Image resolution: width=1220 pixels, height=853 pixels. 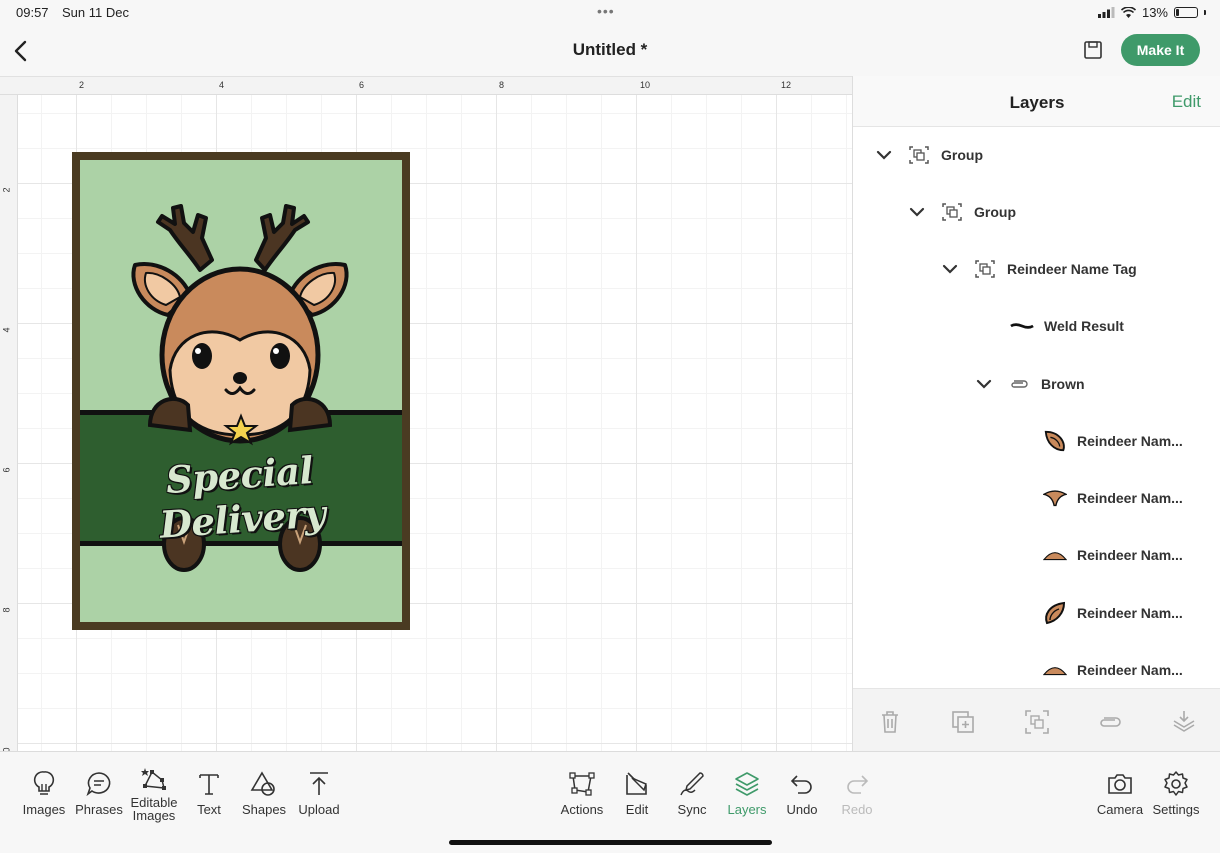 What do you see at coordinates (1176, 783) in the screenshot?
I see `gear-icon` at bounding box center [1176, 783].